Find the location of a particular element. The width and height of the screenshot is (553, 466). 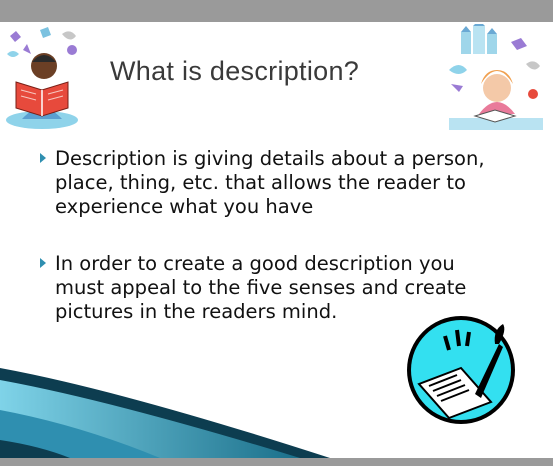

decorative-swoosh is located at coordinates (165, 413).